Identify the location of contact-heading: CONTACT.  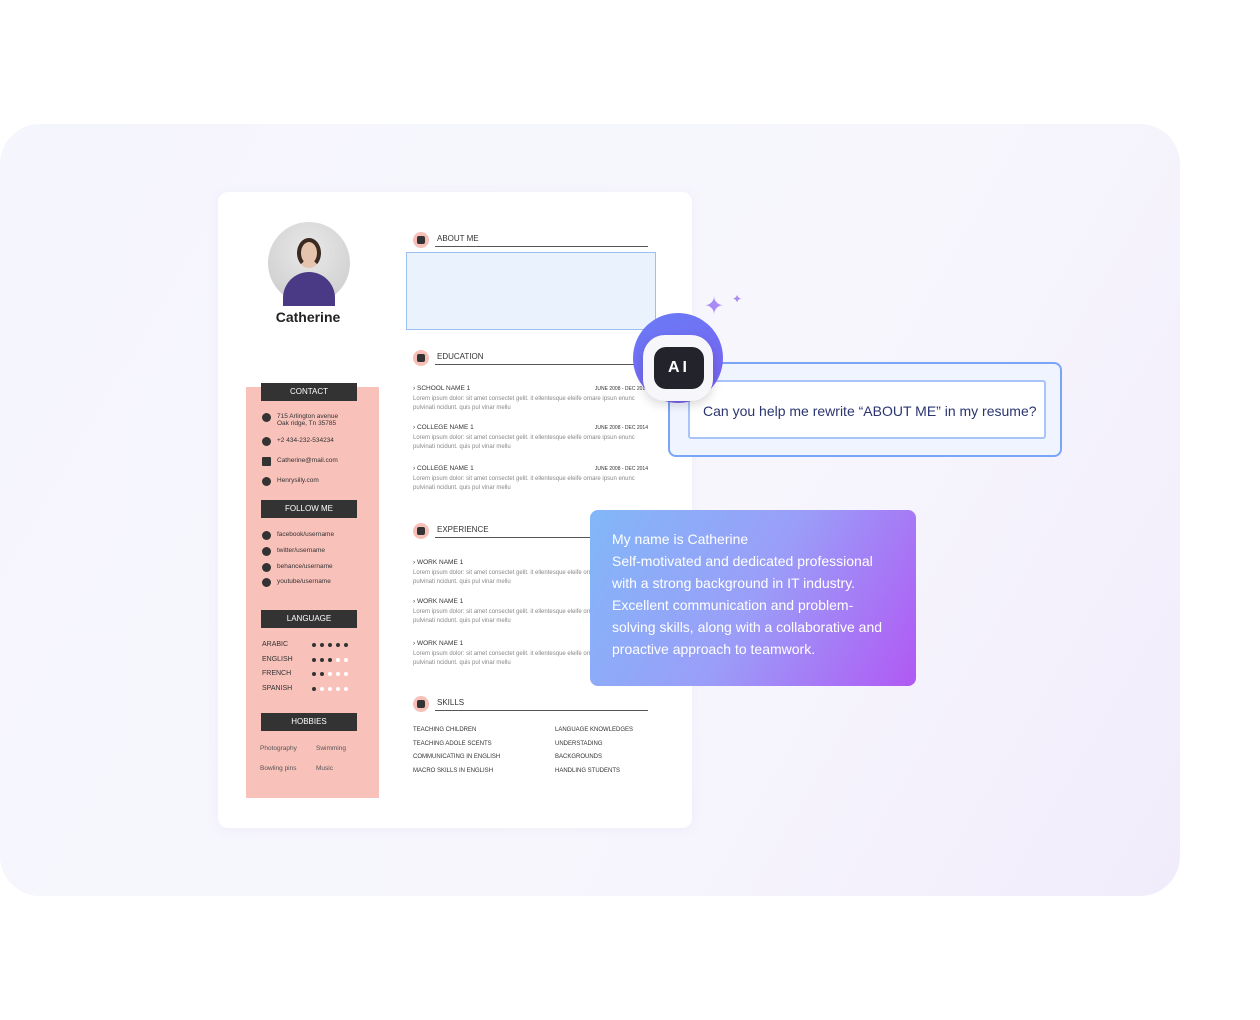
(309, 392).